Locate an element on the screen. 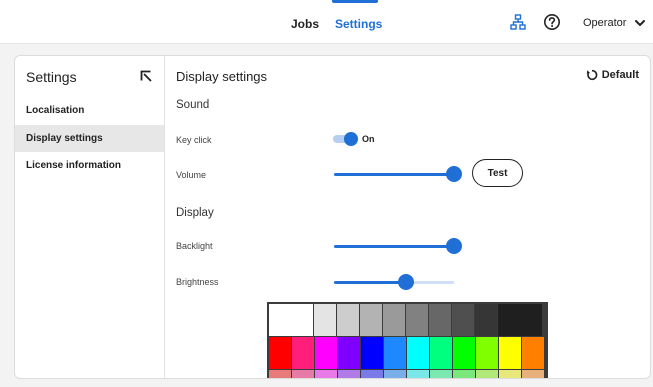 Image resolution: width=653 pixels, height=387 pixels. sidebar-title: Settings is located at coordinates (51, 77).